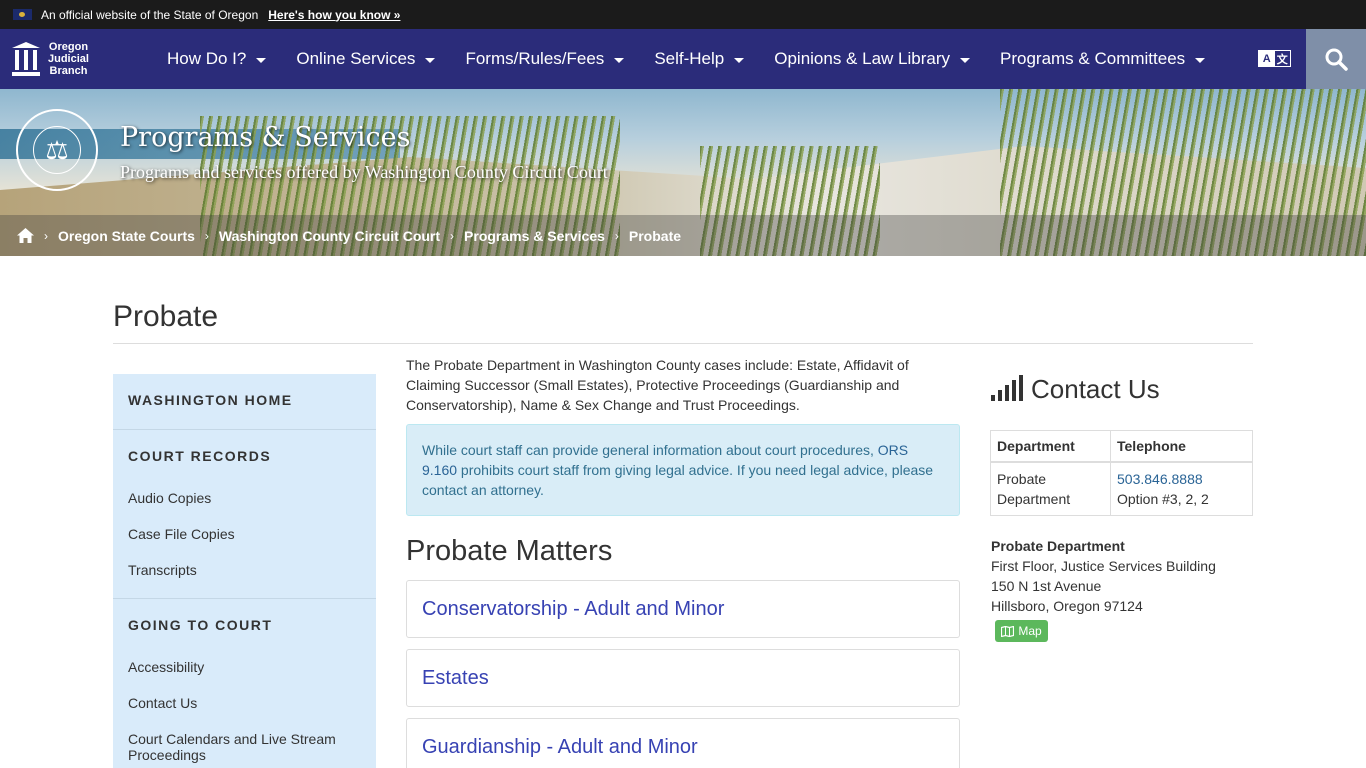 Image resolution: width=1366 pixels, height=768 pixels. What do you see at coordinates (174, 534) in the screenshot?
I see `sidebar-item-case-file-copies: Case File Copies` at bounding box center [174, 534].